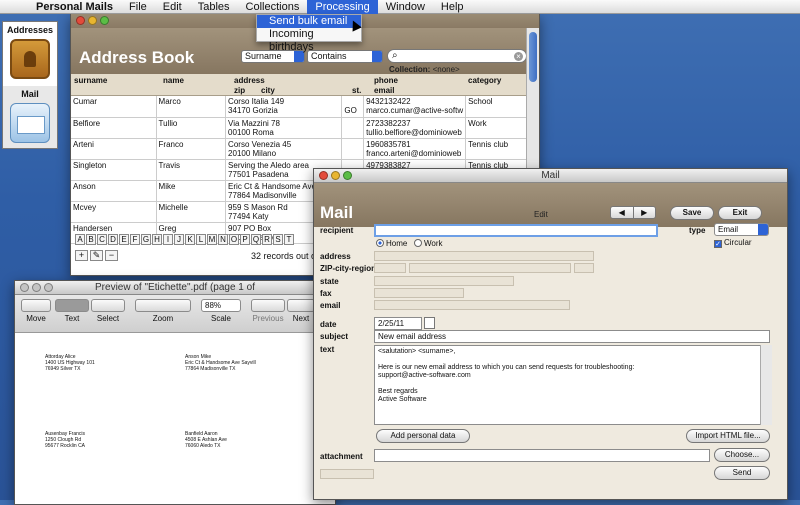 This screenshot has width=800, height=505. Describe the element at coordinates (542, 455) in the screenshot. I see `attachment-input` at that location.